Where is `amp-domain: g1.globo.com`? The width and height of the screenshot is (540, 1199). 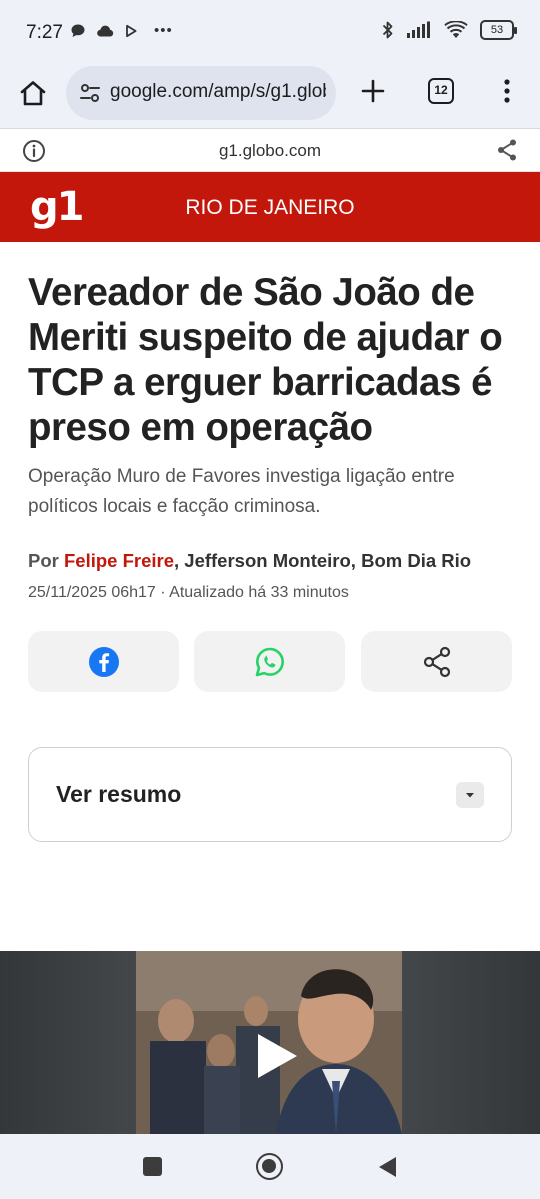
amp-domain: g1.globo.com is located at coordinates (270, 151).